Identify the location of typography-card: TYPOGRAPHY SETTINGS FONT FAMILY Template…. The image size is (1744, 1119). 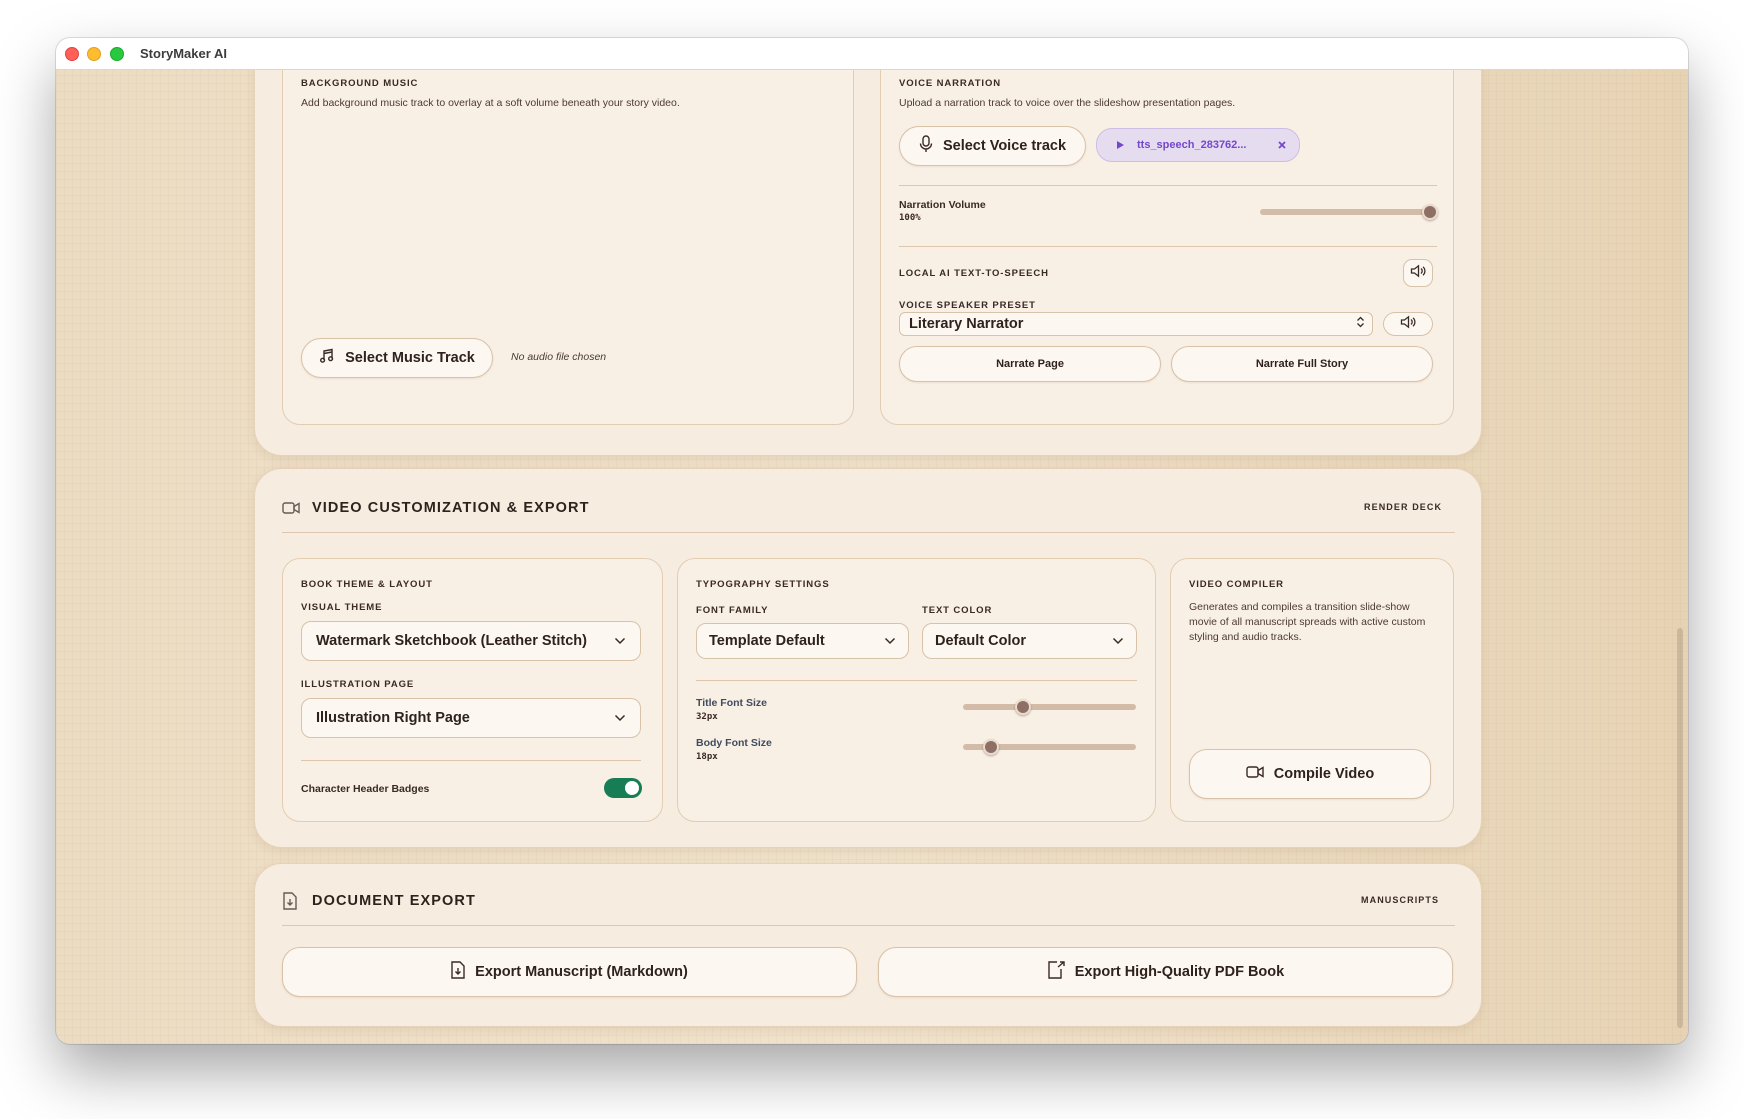
(916, 690).